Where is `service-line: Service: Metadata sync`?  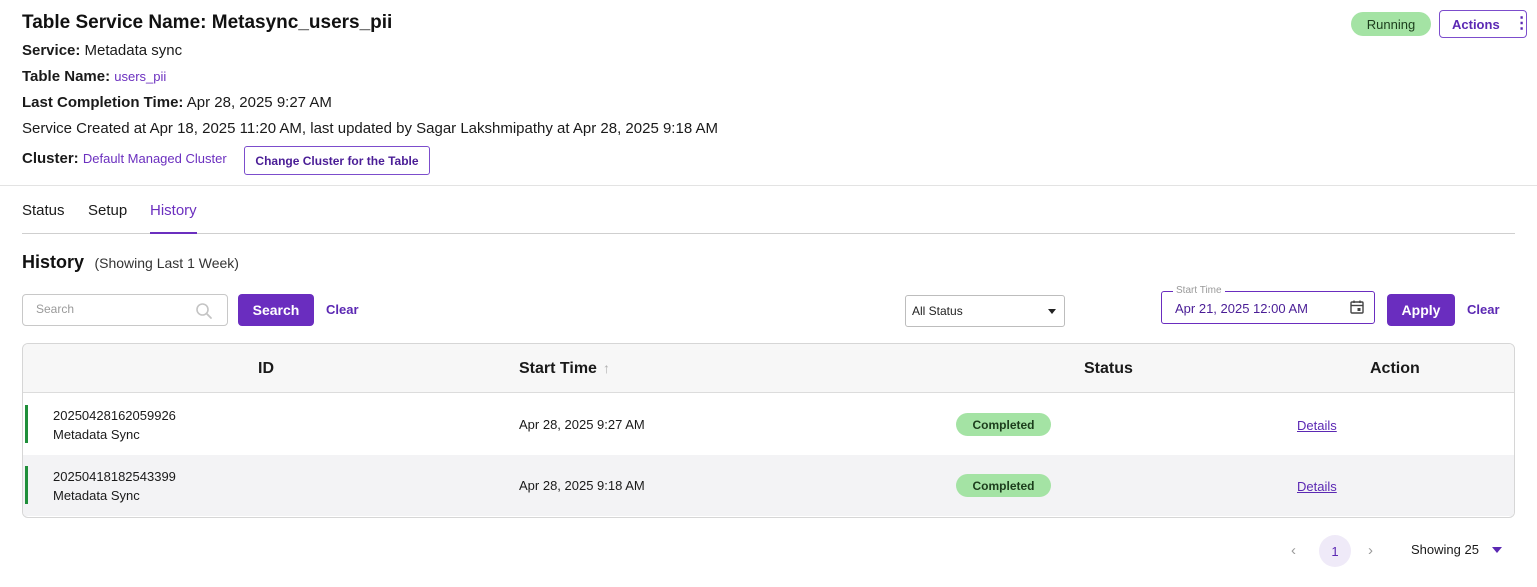
service-line: Service: Metadata sync is located at coordinates (102, 50).